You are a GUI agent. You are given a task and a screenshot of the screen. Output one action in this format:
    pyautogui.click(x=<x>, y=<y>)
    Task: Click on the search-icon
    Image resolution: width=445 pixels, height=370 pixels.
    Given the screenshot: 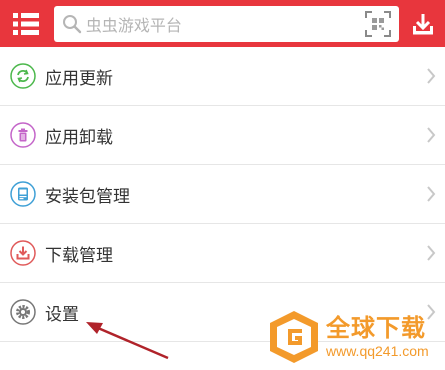 What is the action you would take?
    pyautogui.click(x=72, y=24)
    